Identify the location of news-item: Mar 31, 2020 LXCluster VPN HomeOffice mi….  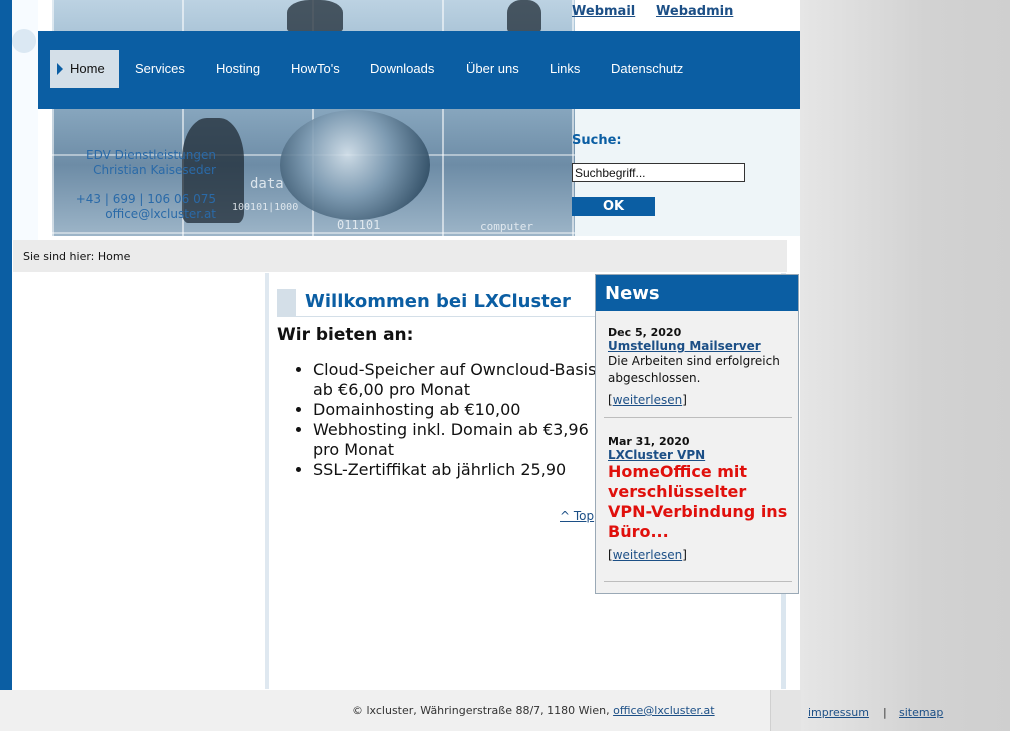
(700, 498).